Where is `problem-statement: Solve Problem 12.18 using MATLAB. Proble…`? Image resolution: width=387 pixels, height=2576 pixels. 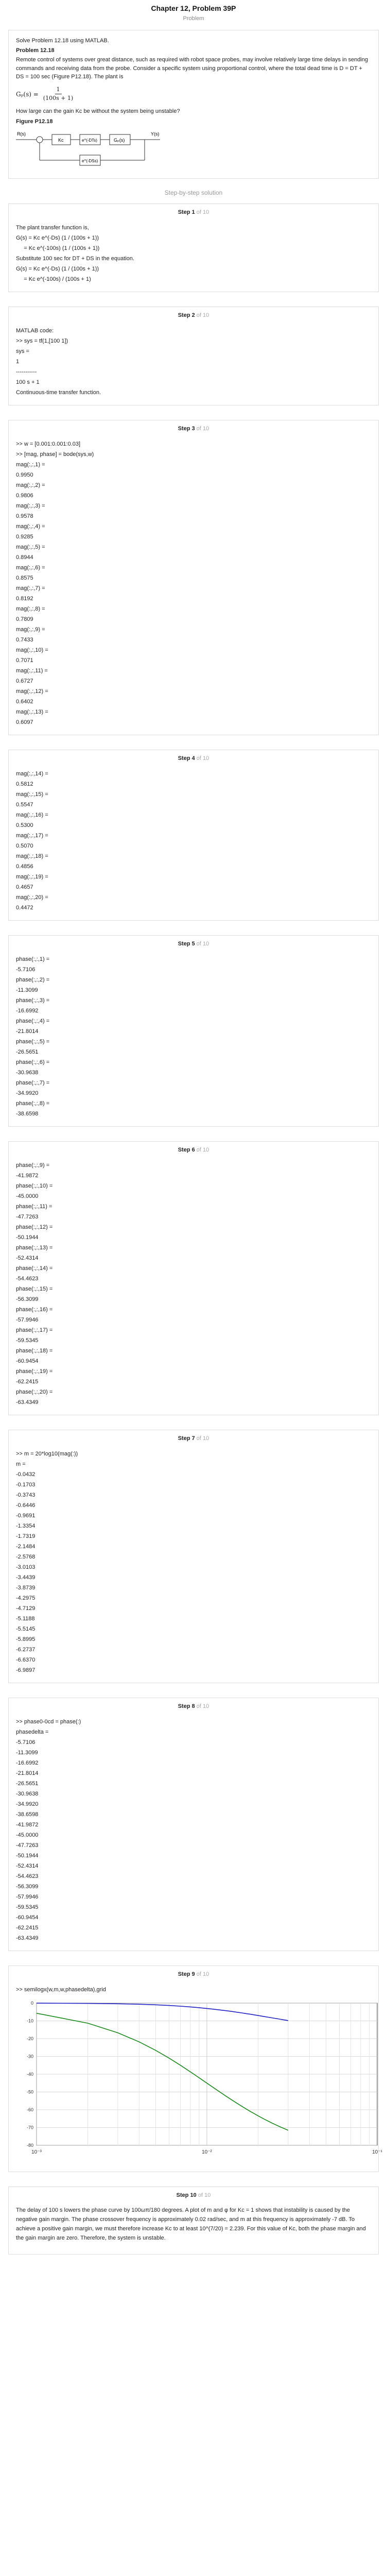 problem-statement: Solve Problem 12.18 using MATLAB. Proble… is located at coordinates (193, 104).